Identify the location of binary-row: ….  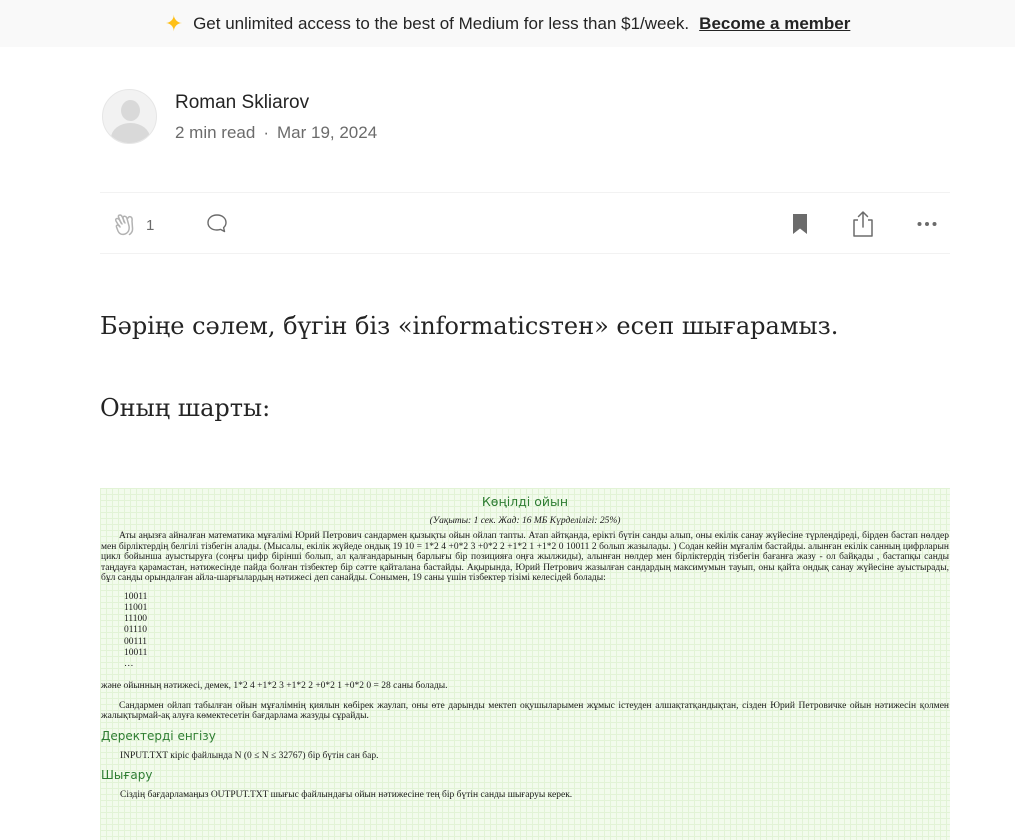
(129, 664).